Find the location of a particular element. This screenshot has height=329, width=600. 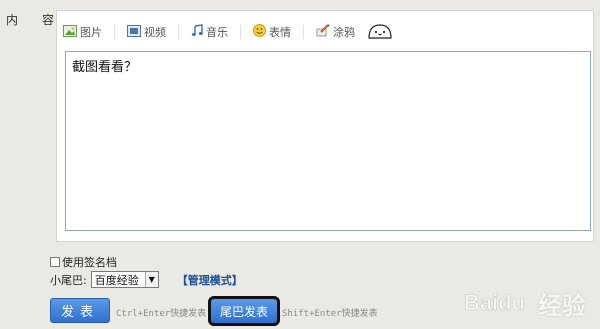

toolbar-picture-button: 图片 is located at coordinates (82, 32).